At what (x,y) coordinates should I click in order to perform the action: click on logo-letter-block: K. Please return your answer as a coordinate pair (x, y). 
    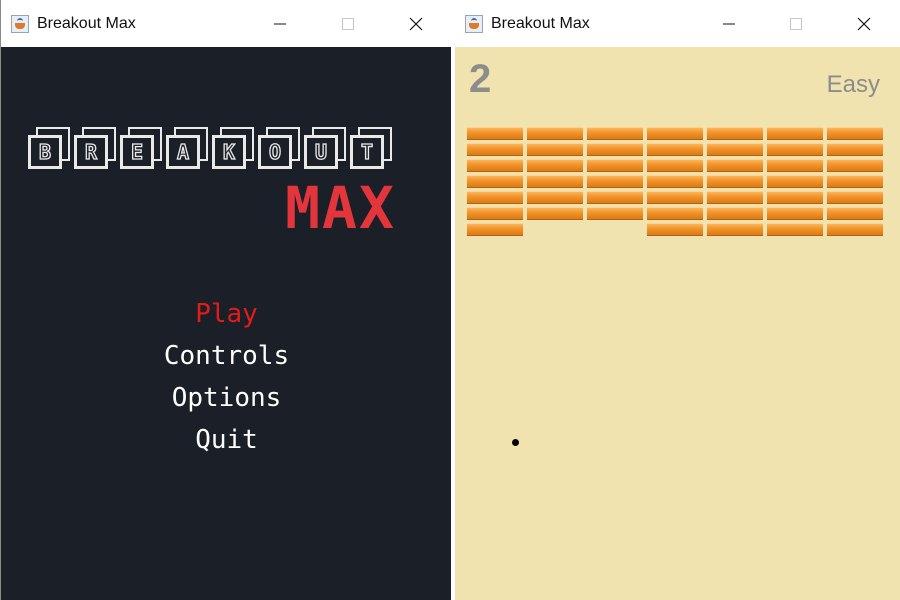
    Looking at the image, I should click on (233, 148).